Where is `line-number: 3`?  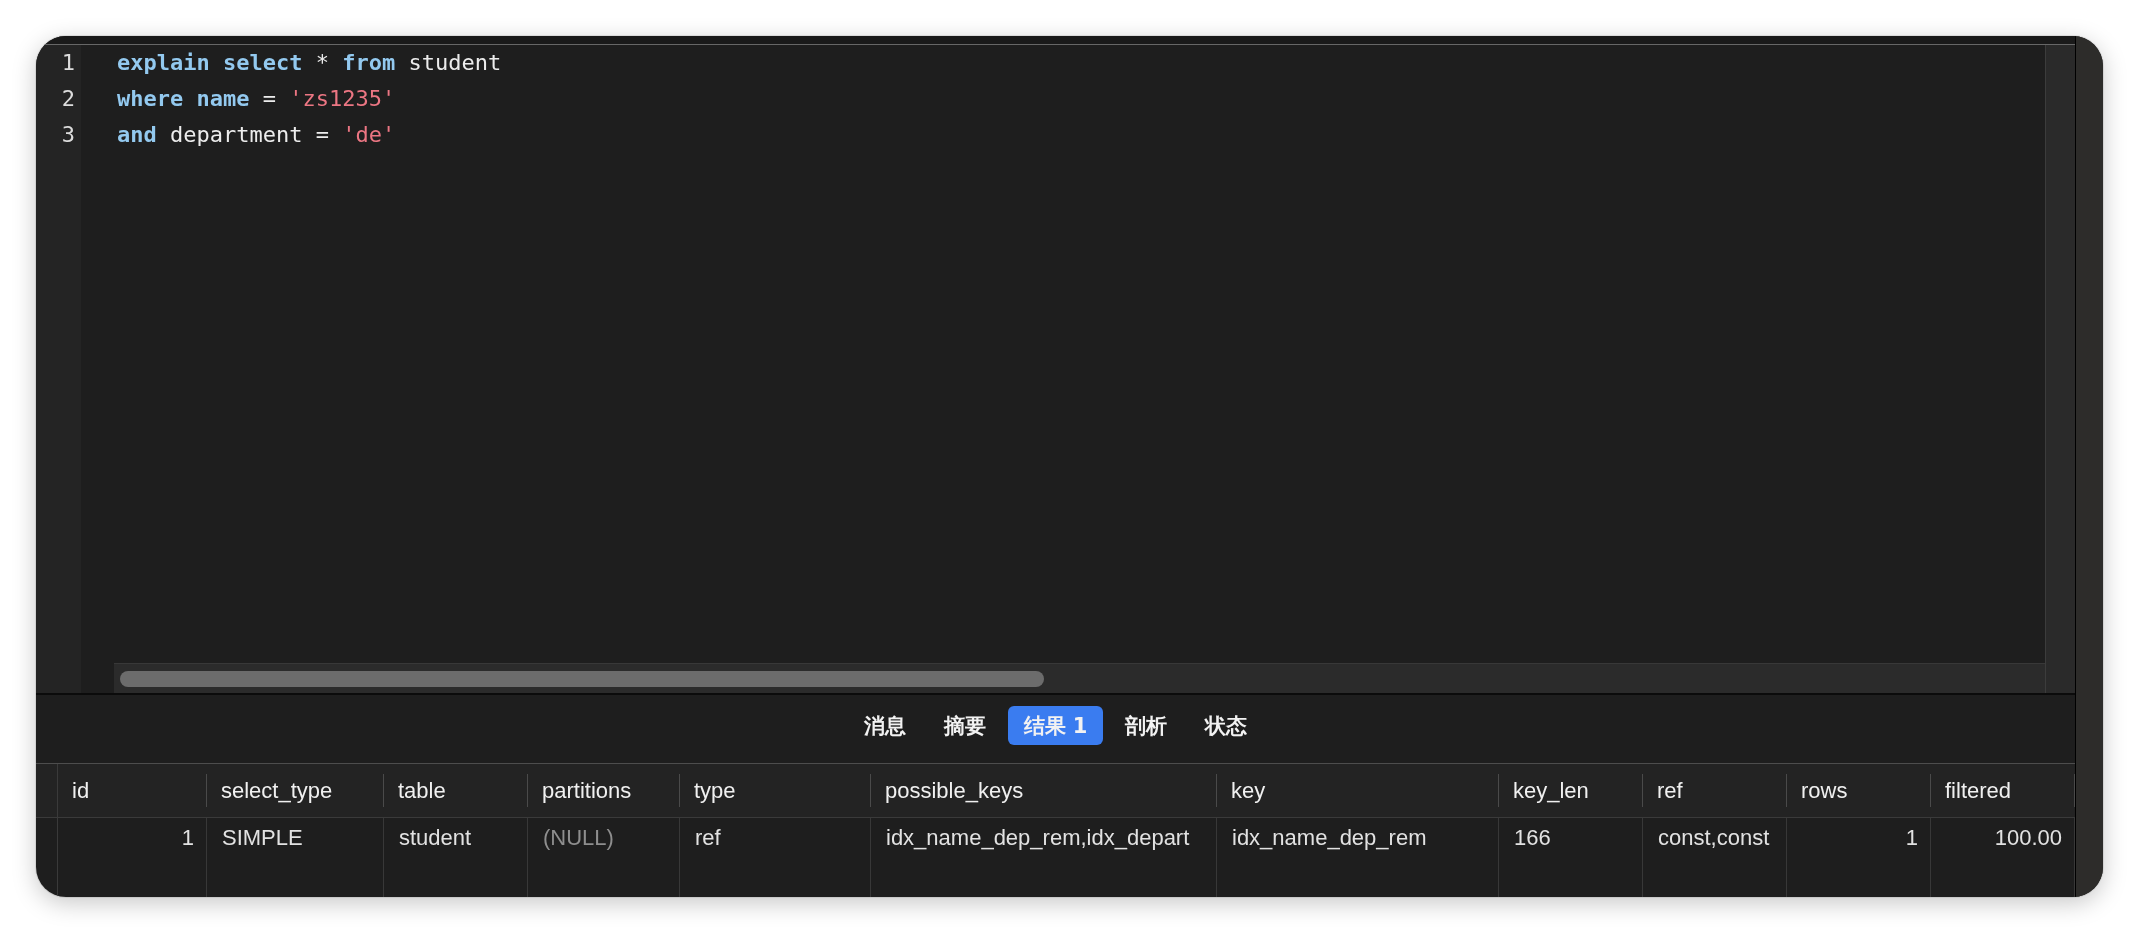 line-number: 3 is located at coordinates (68, 135).